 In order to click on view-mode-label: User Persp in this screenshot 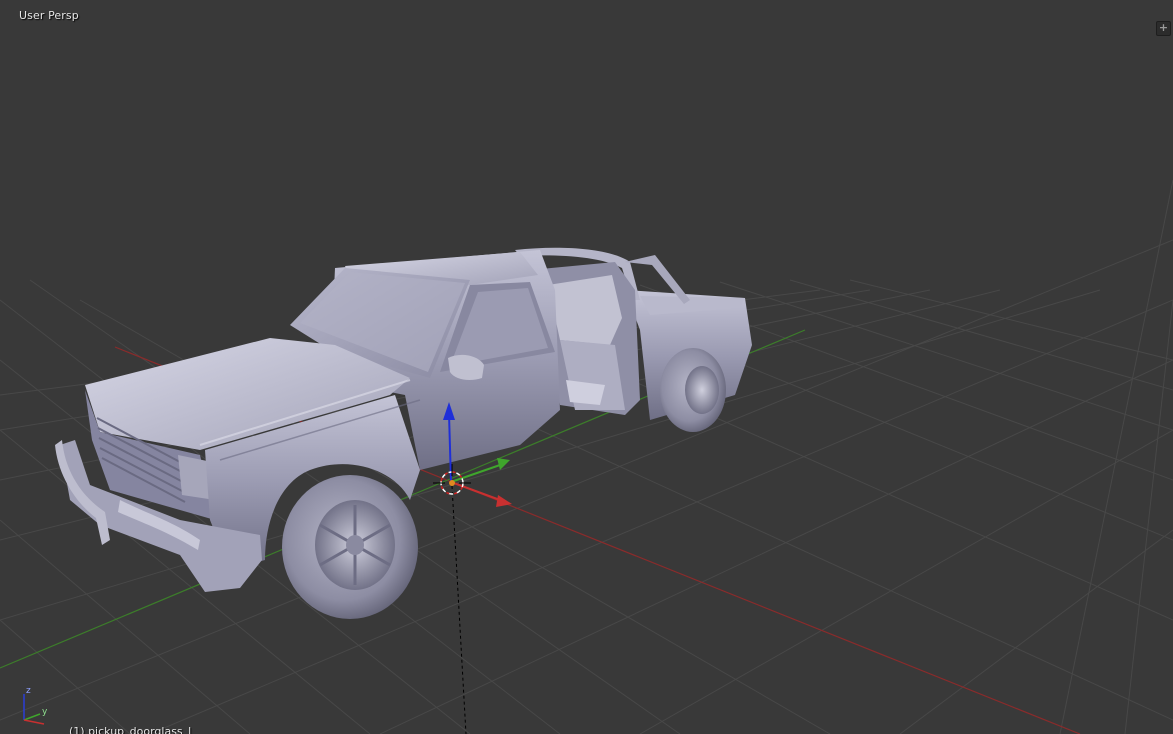, I will do `click(49, 15)`.